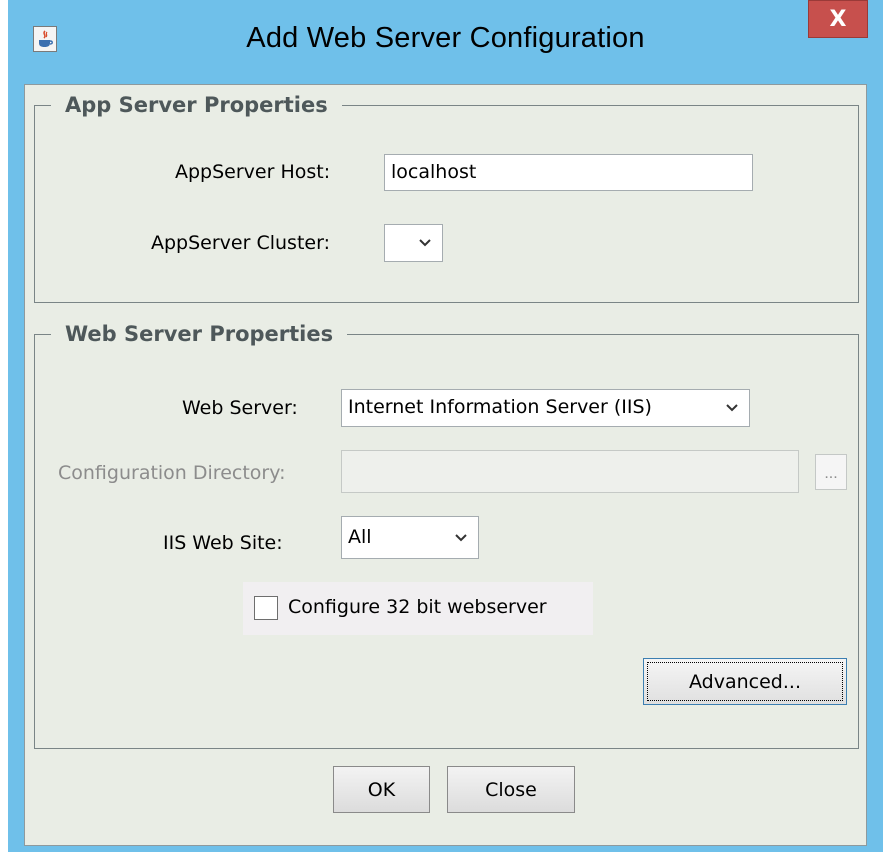 The image size is (891, 857). Describe the element at coordinates (511, 789) in the screenshot. I see `close-button: Close` at that location.